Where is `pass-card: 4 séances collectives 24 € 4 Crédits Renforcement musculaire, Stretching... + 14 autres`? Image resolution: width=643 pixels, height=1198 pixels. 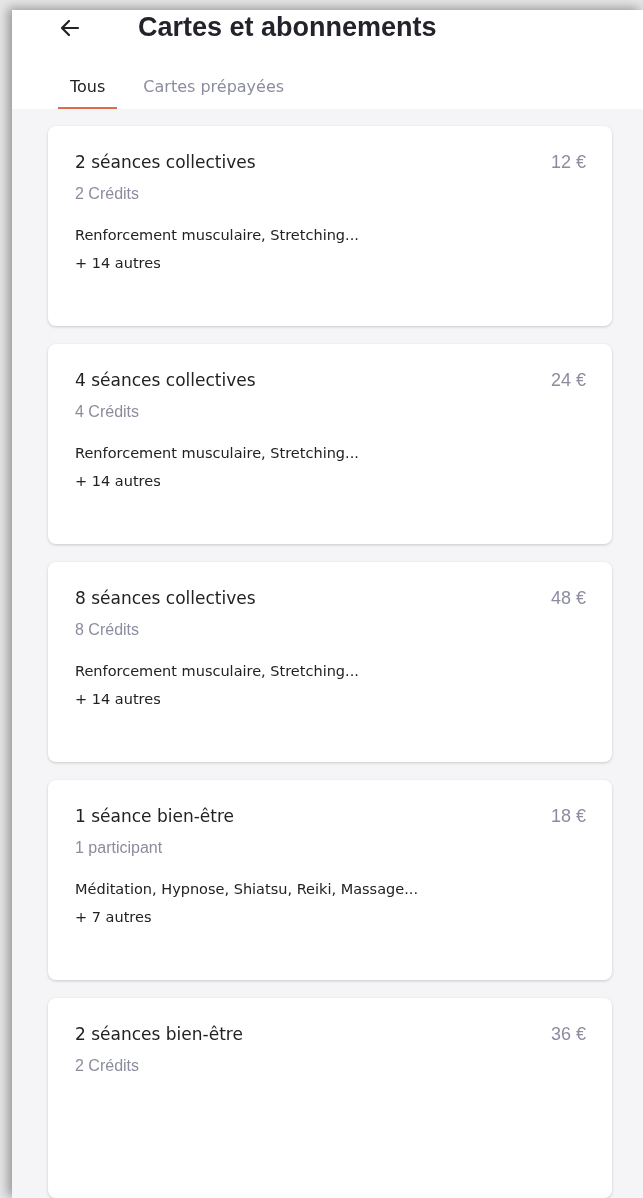
pass-card: 4 séances collectives 24 € 4 Crédits Renforcement musculaire, Stretching... + 14 autres is located at coordinates (330, 444).